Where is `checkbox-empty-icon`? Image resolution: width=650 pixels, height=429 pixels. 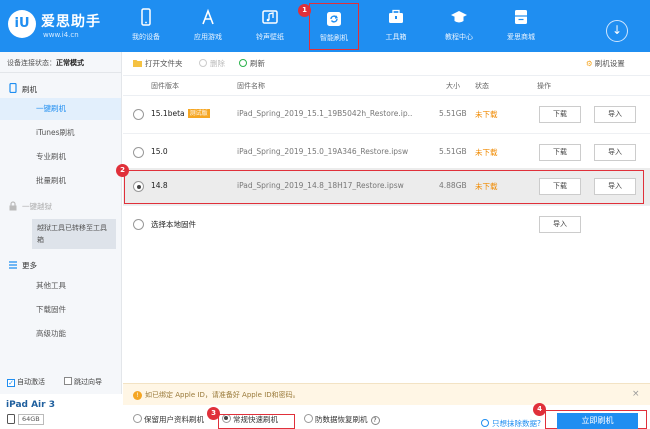 checkbox-empty-icon is located at coordinates (68, 381).